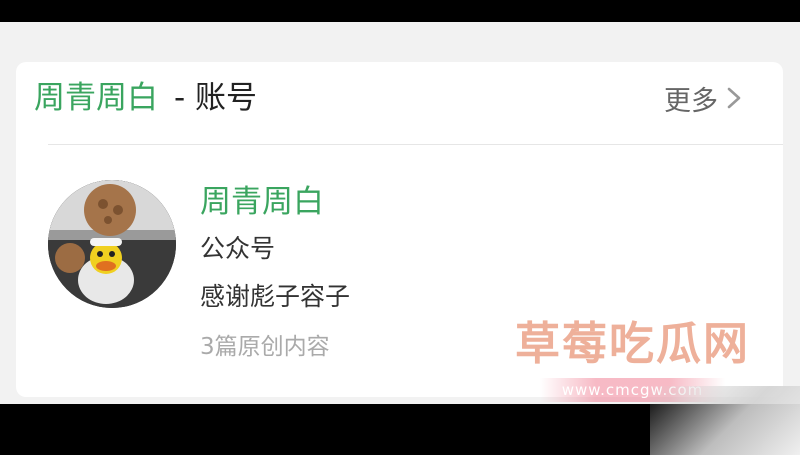 This screenshot has width=800, height=455. I want to click on top-black-bar, so click(400, 11).